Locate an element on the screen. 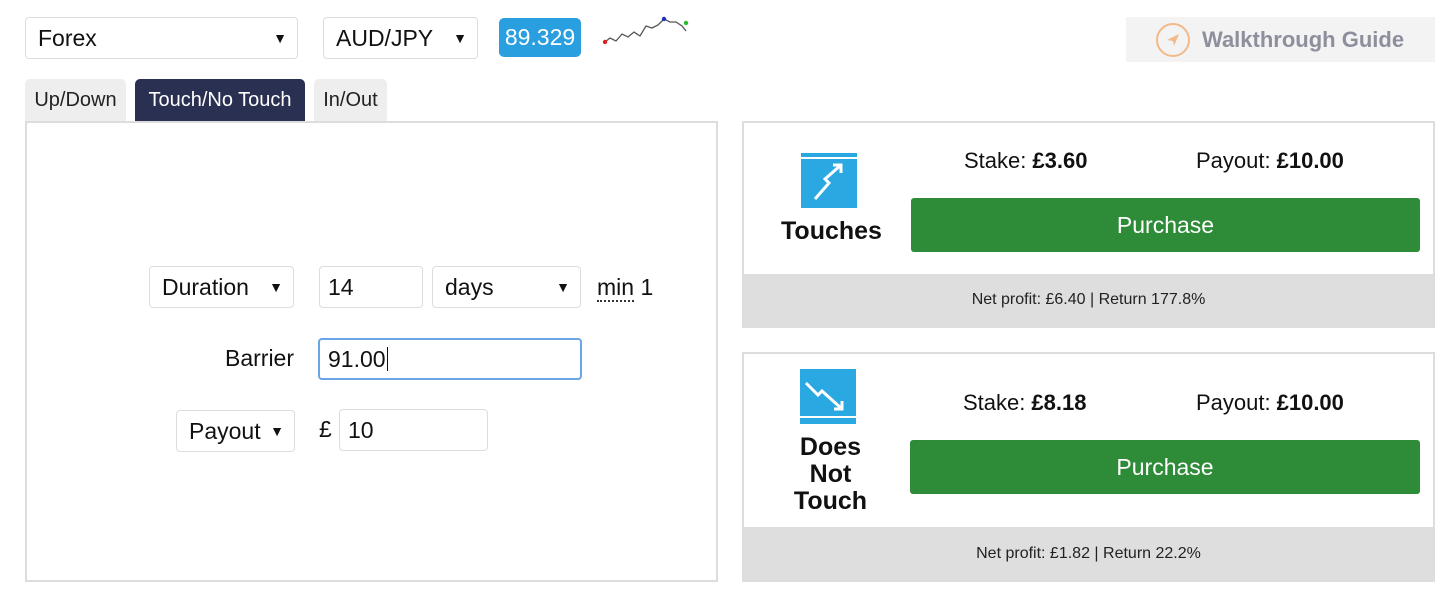 The image size is (1446, 589). min-value: 1 is located at coordinates (647, 287).